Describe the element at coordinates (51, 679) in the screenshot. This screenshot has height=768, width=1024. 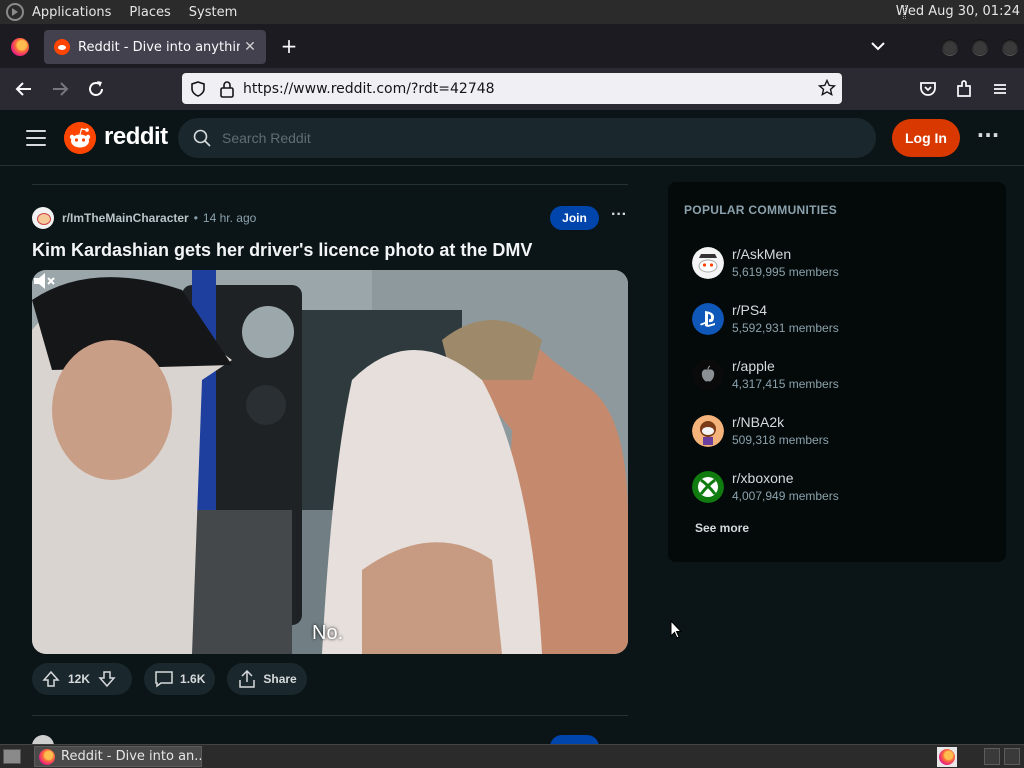
I see `upvote-icon` at that location.